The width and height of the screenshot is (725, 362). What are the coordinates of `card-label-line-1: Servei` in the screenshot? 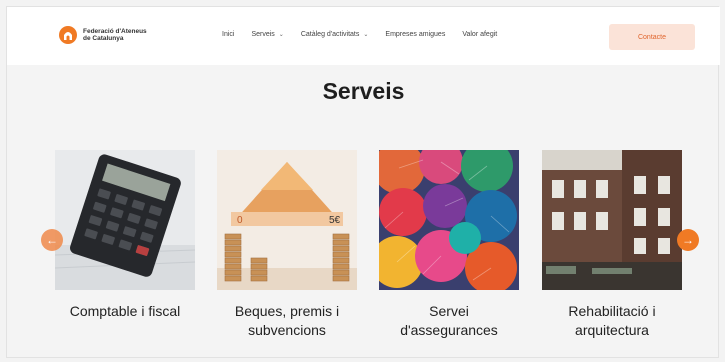 It's located at (449, 311).